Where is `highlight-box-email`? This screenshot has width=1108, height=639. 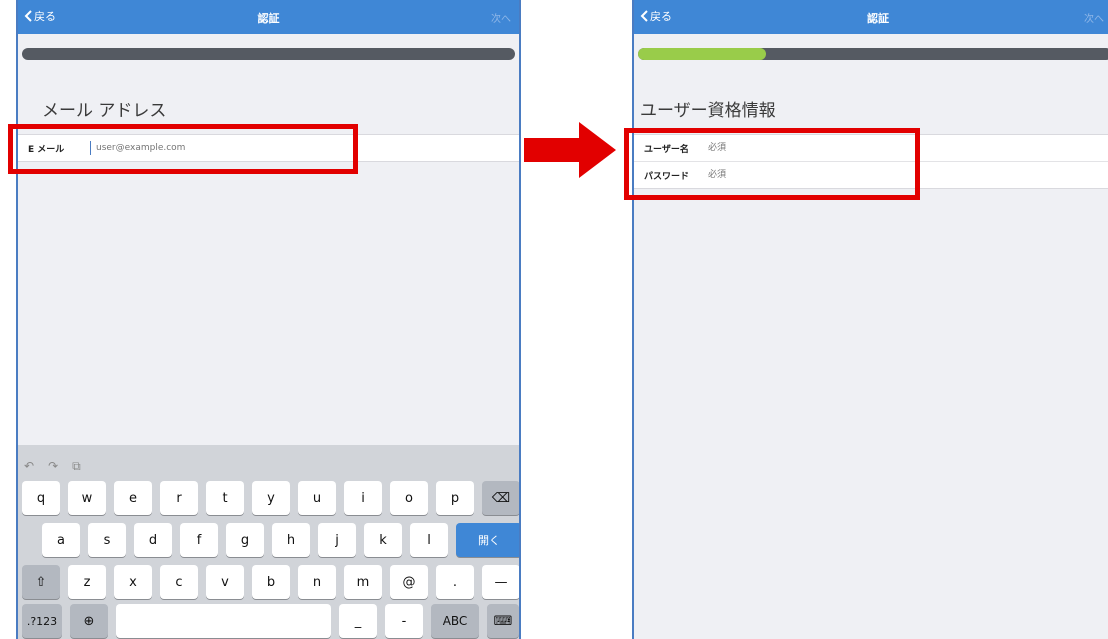
highlight-box-email is located at coordinates (183, 149).